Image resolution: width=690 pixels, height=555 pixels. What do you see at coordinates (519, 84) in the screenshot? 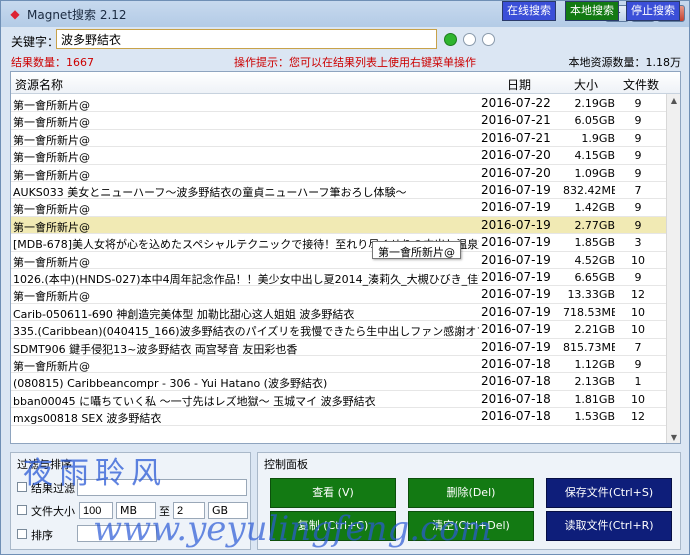
I see `col-header-date: 日期` at bounding box center [519, 84].